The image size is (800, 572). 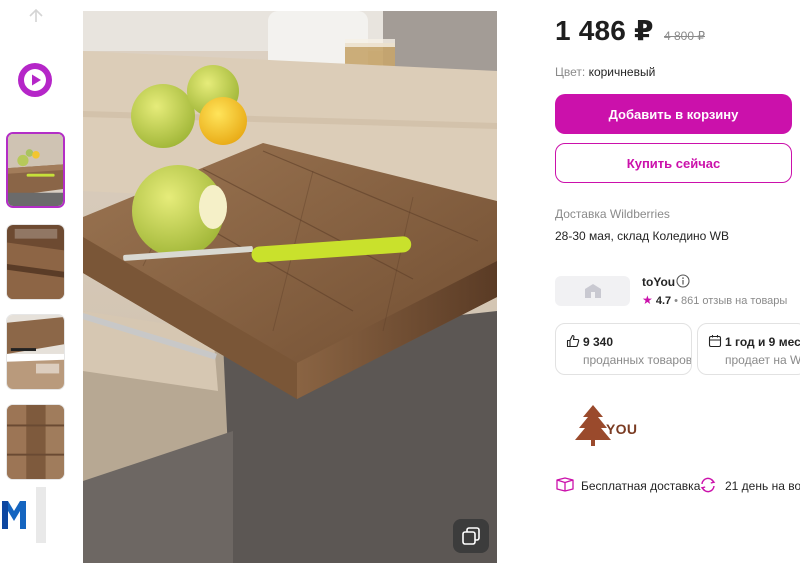 I want to click on brand-text: YOU, so click(x=622, y=429).